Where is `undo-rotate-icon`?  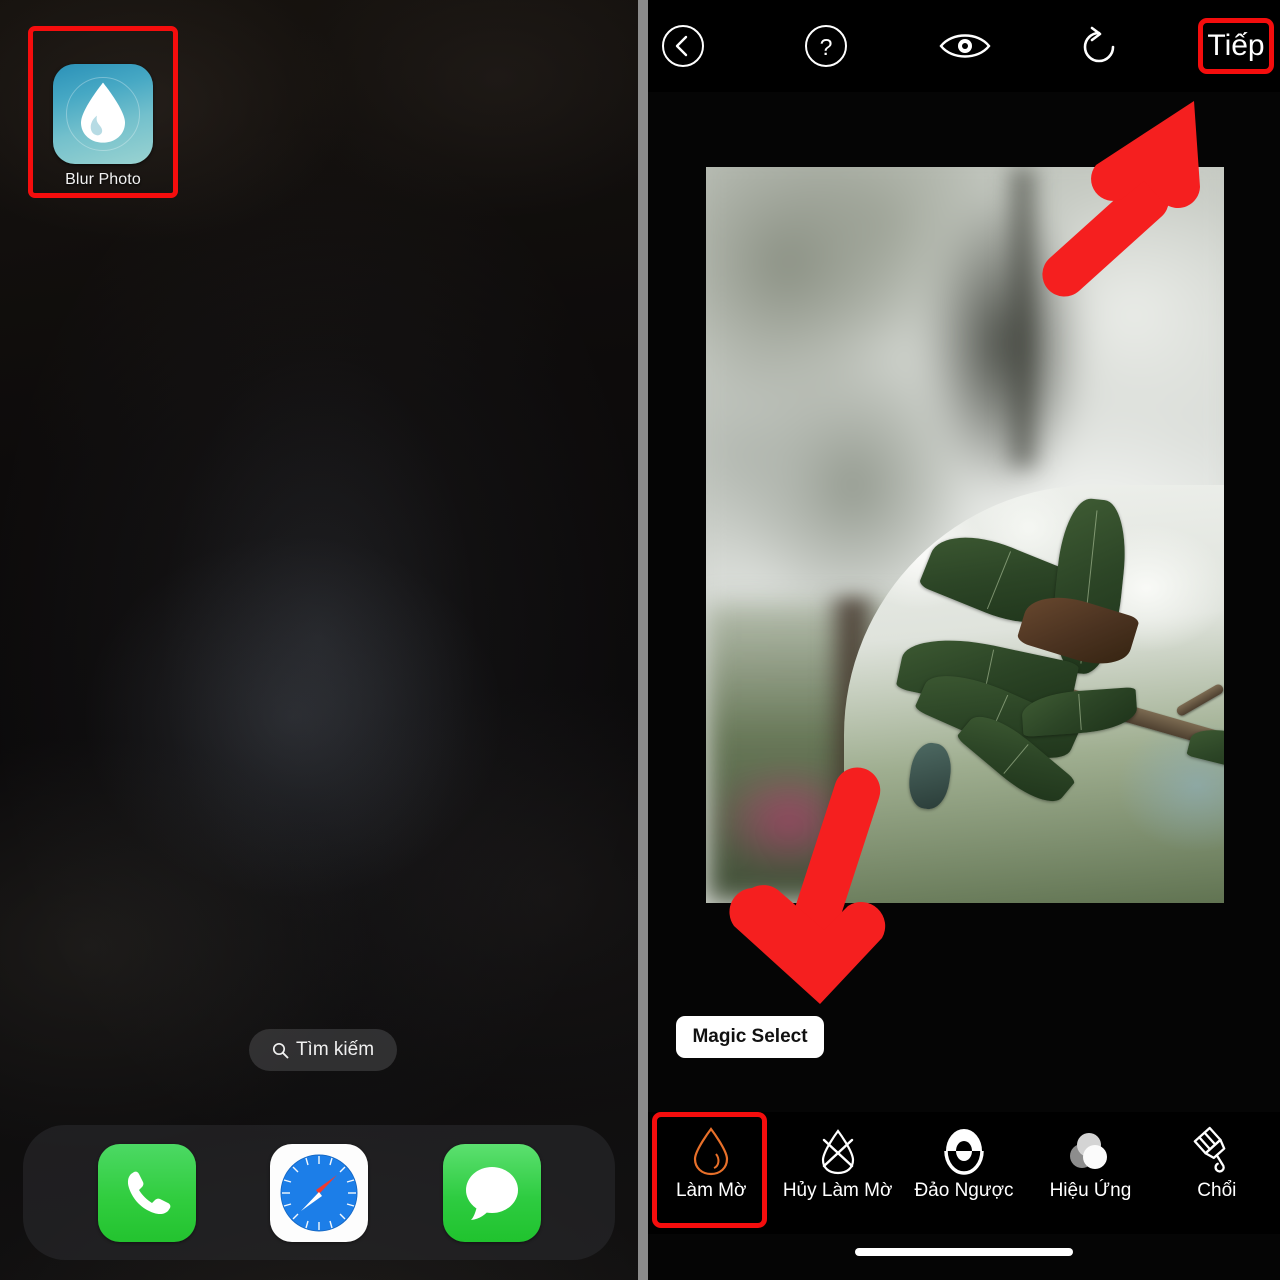
undo-rotate-icon is located at coordinates (1099, 44).